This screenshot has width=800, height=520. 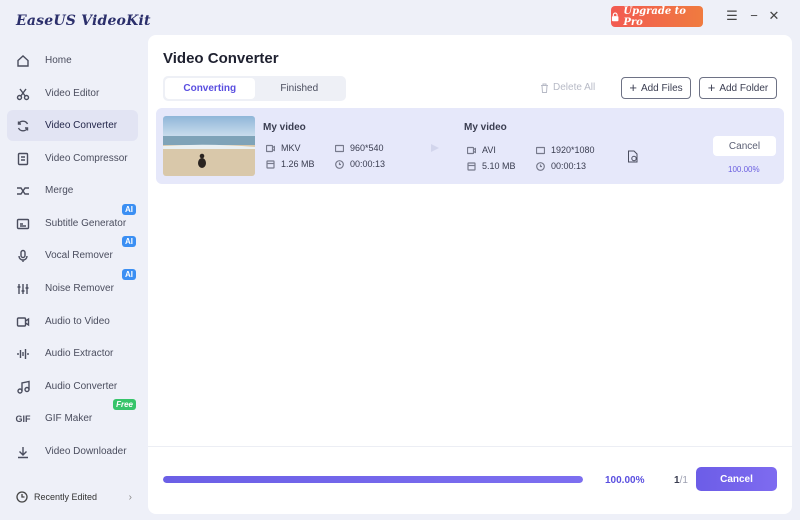 I want to click on sidebar-item-audio-to-video: Audio to Video, so click(x=72, y=321).